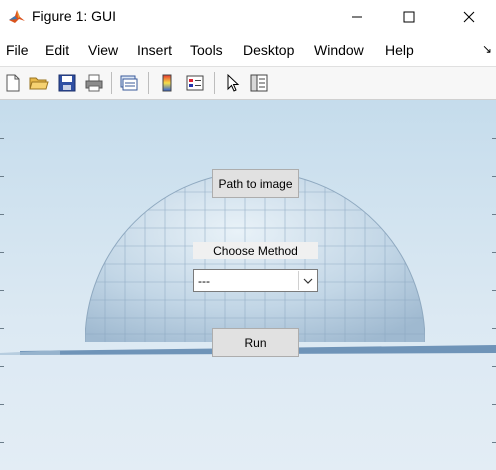  Describe the element at coordinates (248, 83) in the screenshot. I see `figure-toolbar` at that location.